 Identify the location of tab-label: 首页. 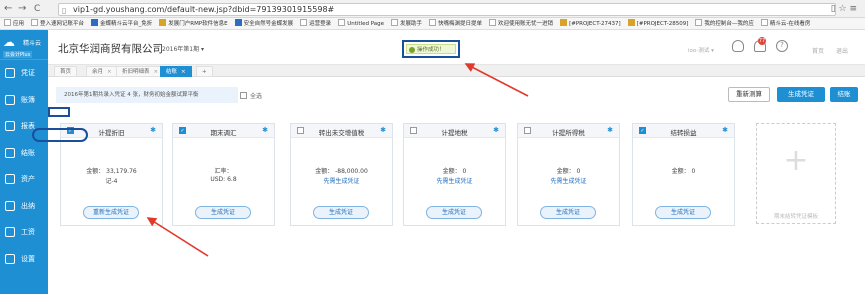
(66, 72).